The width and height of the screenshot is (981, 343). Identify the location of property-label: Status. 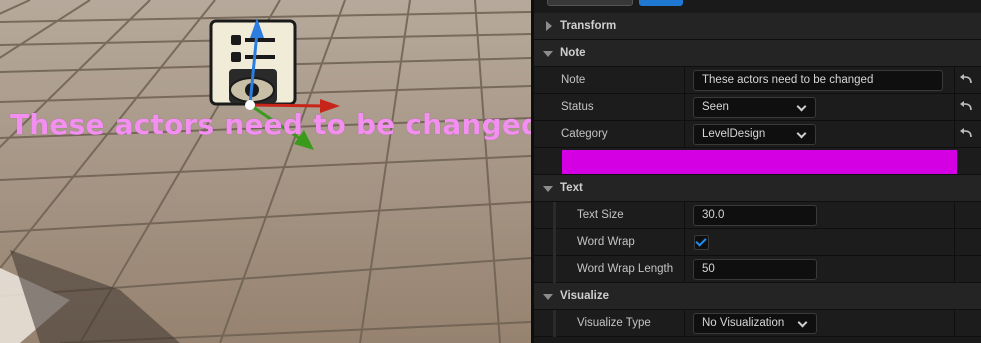
(577, 107).